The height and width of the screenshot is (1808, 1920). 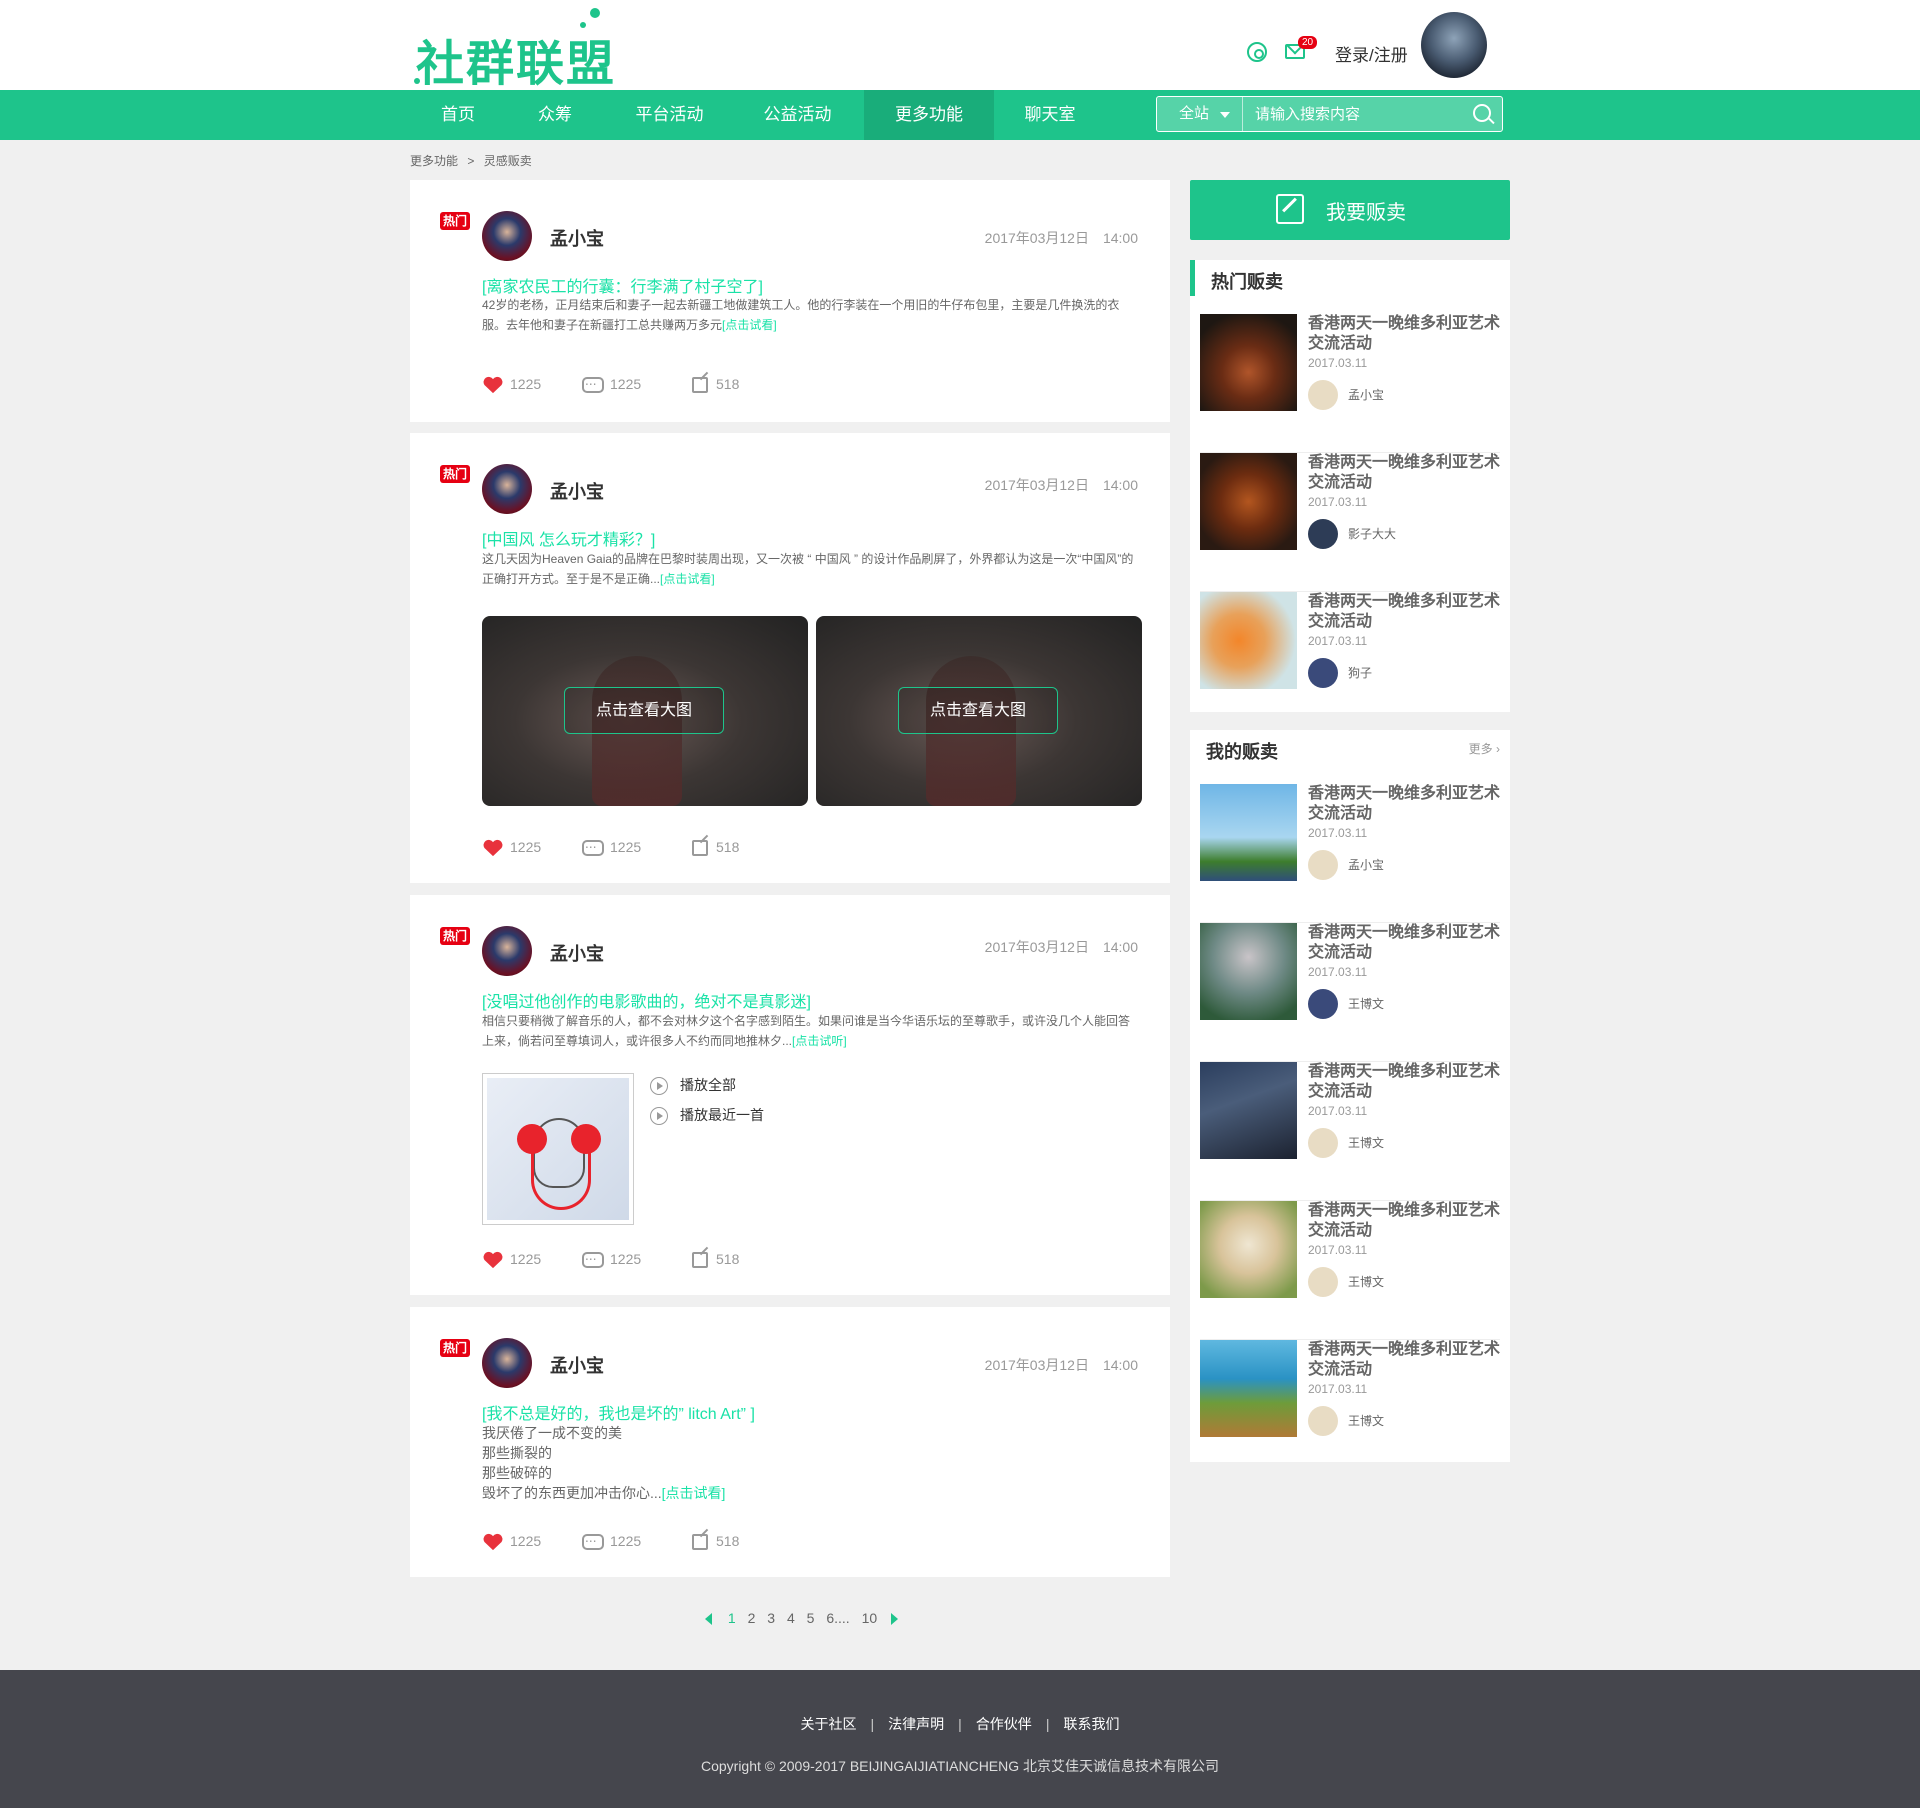 I want to click on footer-link-about: 关于社区, so click(x=829, y=1724).